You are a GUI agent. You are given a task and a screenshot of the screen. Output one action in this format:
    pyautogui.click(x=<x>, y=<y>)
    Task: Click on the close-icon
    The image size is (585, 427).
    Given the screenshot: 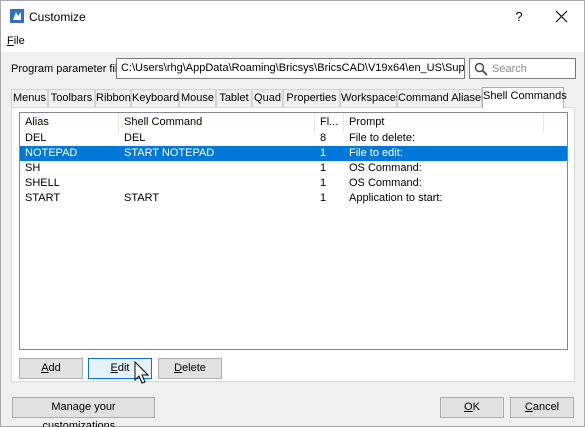 What is the action you would take?
    pyautogui.click(x=561, y=16)
    